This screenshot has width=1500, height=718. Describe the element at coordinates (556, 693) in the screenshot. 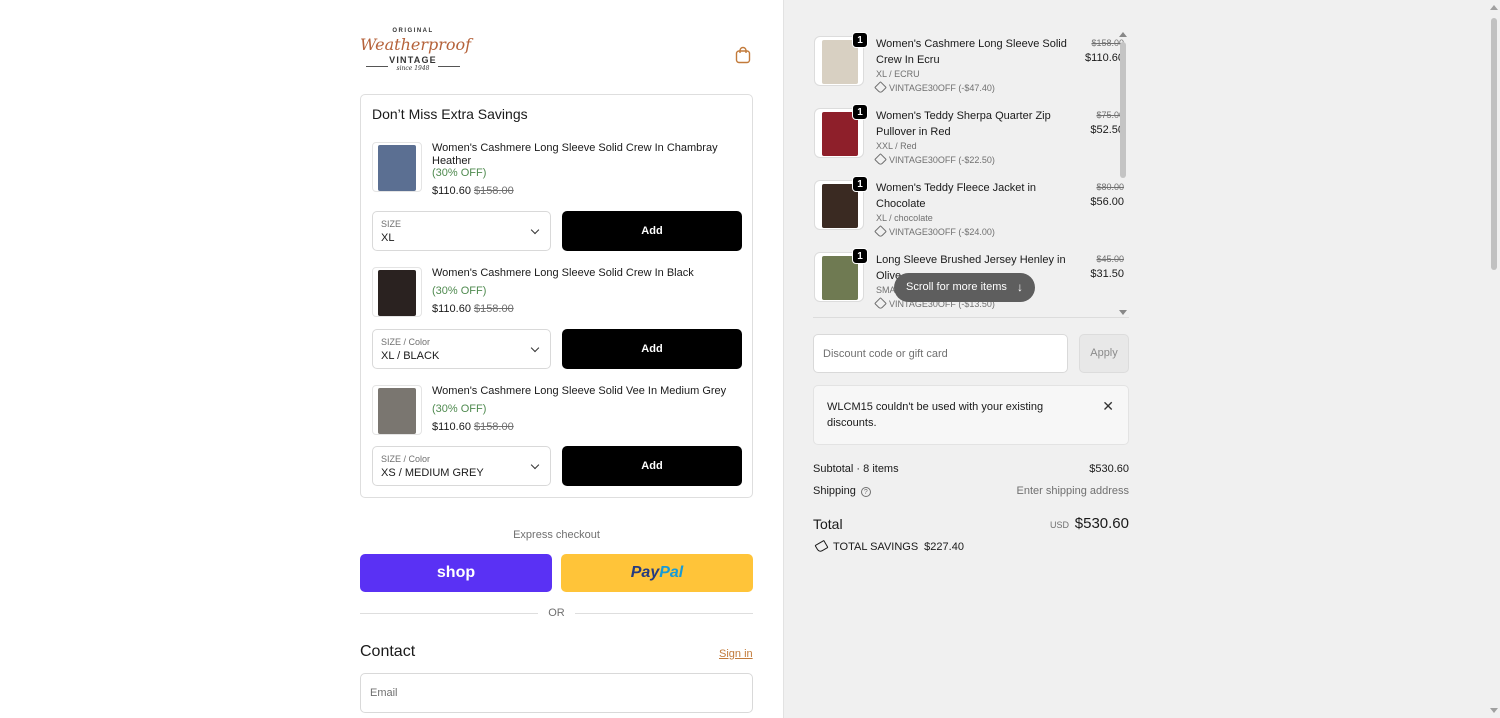

I see `email-field` at that location.